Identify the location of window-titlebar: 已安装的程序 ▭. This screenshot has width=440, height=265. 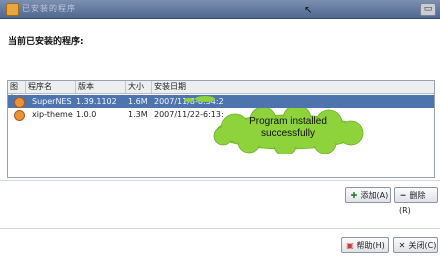
(220, 9).